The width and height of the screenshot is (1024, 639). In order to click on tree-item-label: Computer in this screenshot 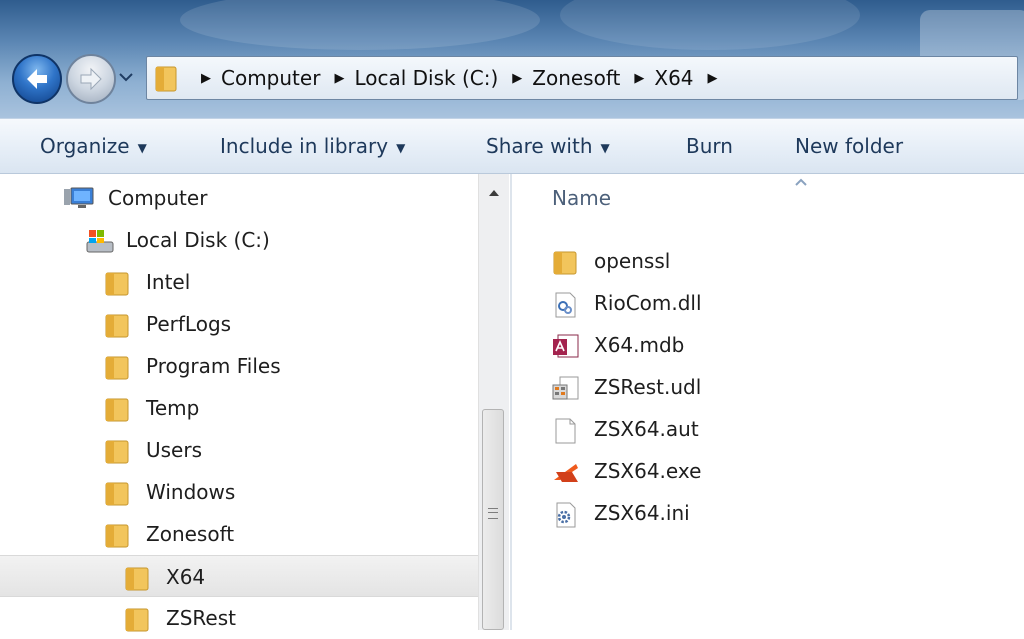, I will do `click(158, 198)`.